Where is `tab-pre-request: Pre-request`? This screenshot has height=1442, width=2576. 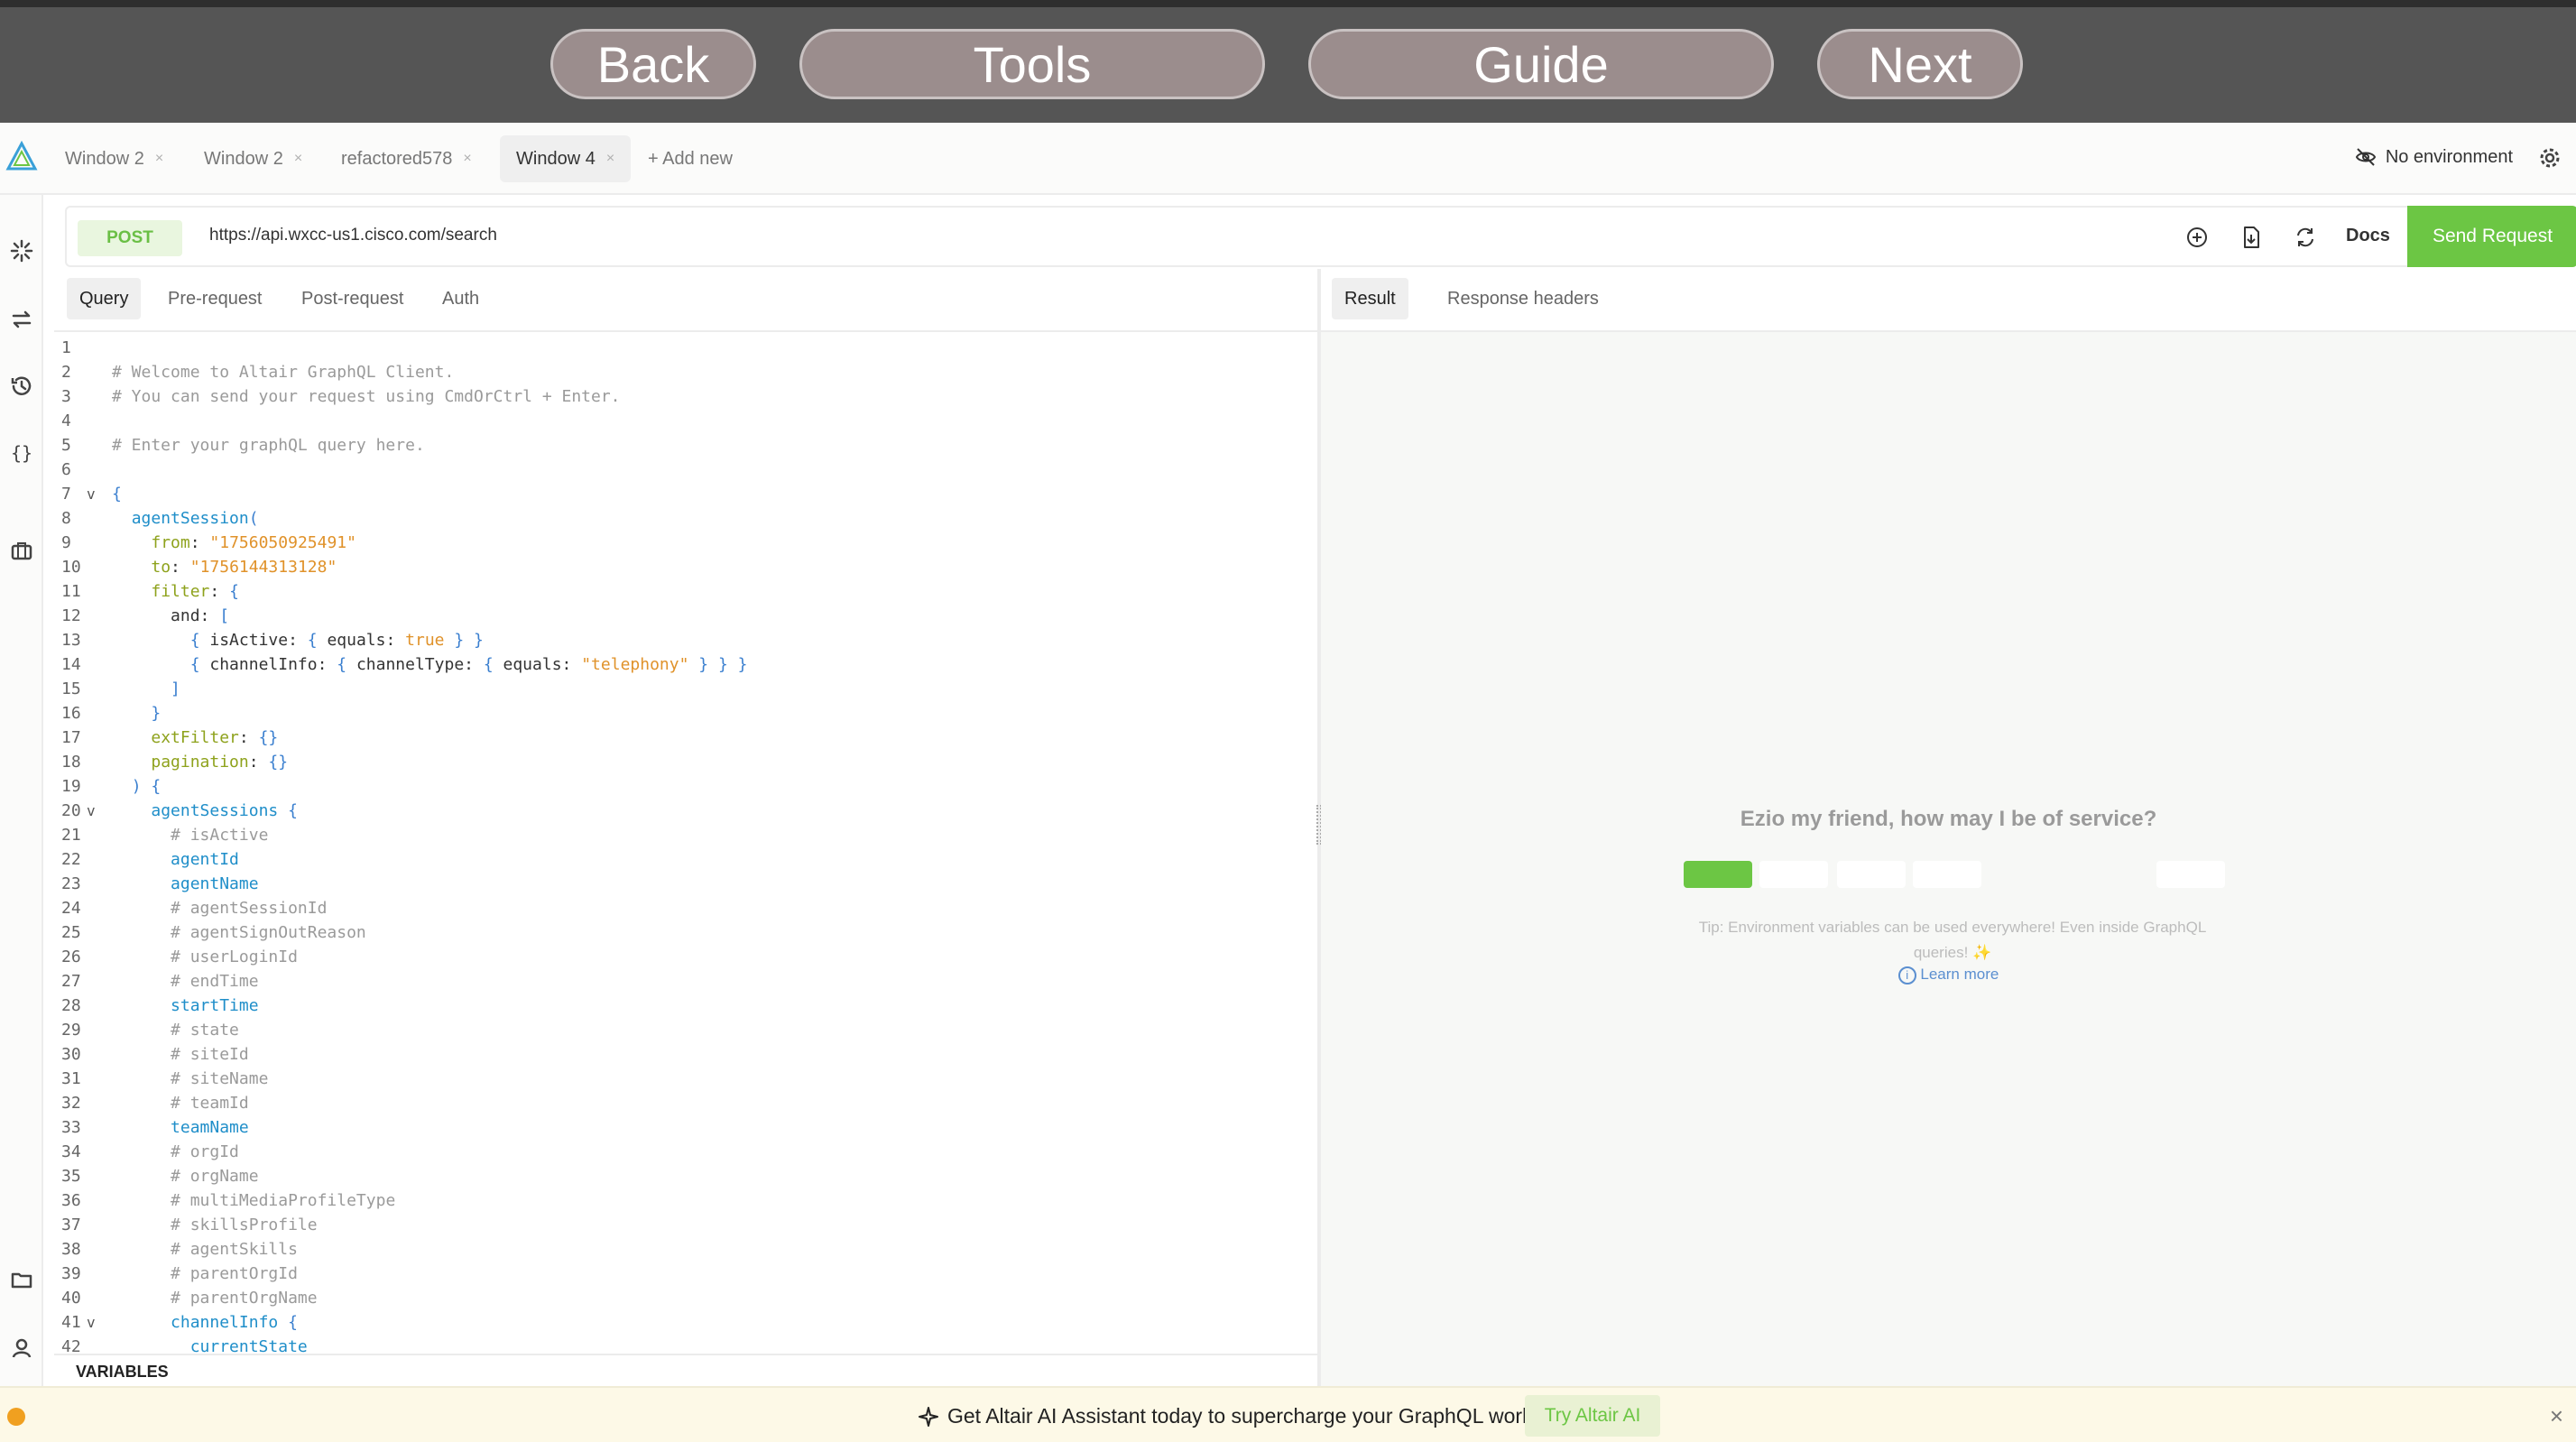 tab-pre-request: Pre-request is located at coordinates (215, 298).